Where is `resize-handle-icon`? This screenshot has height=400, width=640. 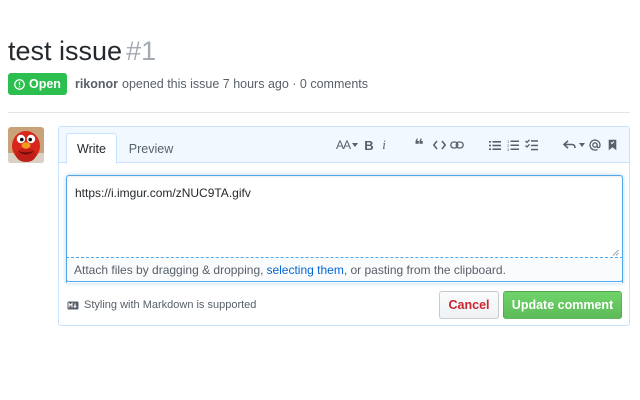 resize-handle-icon is located at coordinates (615, 252).